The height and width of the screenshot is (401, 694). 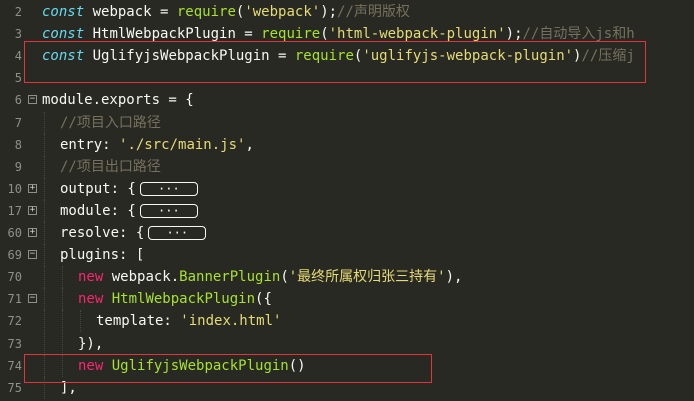 What do you see at coordinates (454, 277) in the screenshot?
I see `code-token: ),` at bounding box center [454, 277].